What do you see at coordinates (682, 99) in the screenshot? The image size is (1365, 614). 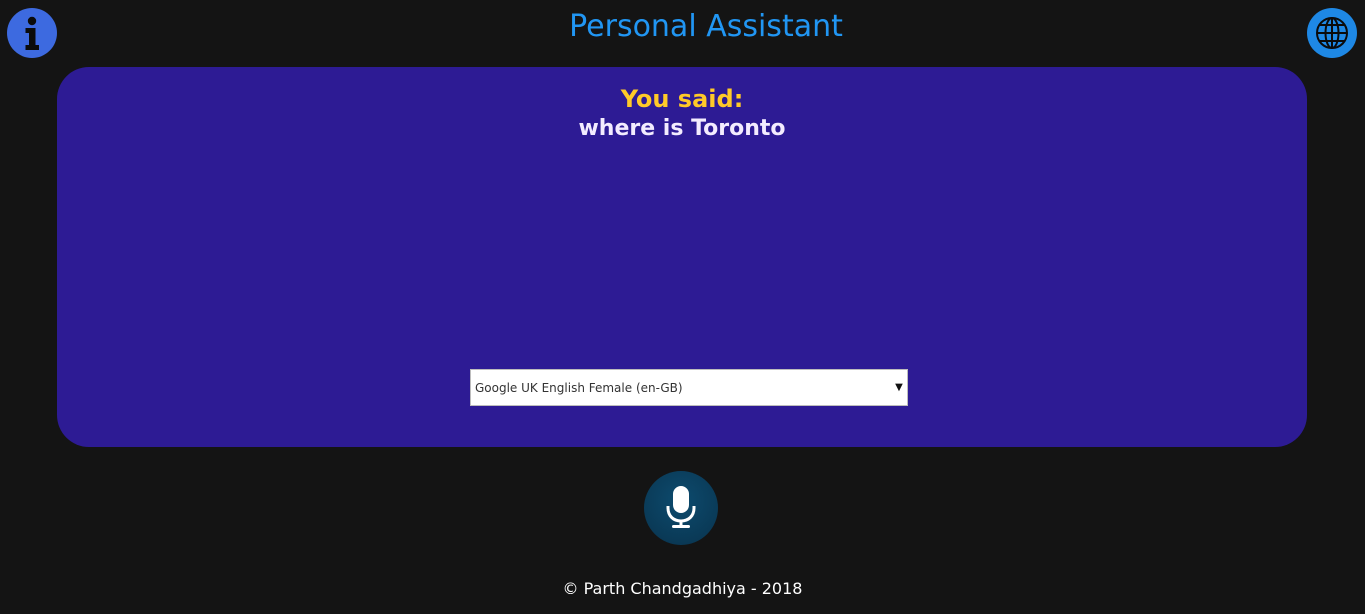 I see `you-said-label: You said:` at bounding box center [682, 99].